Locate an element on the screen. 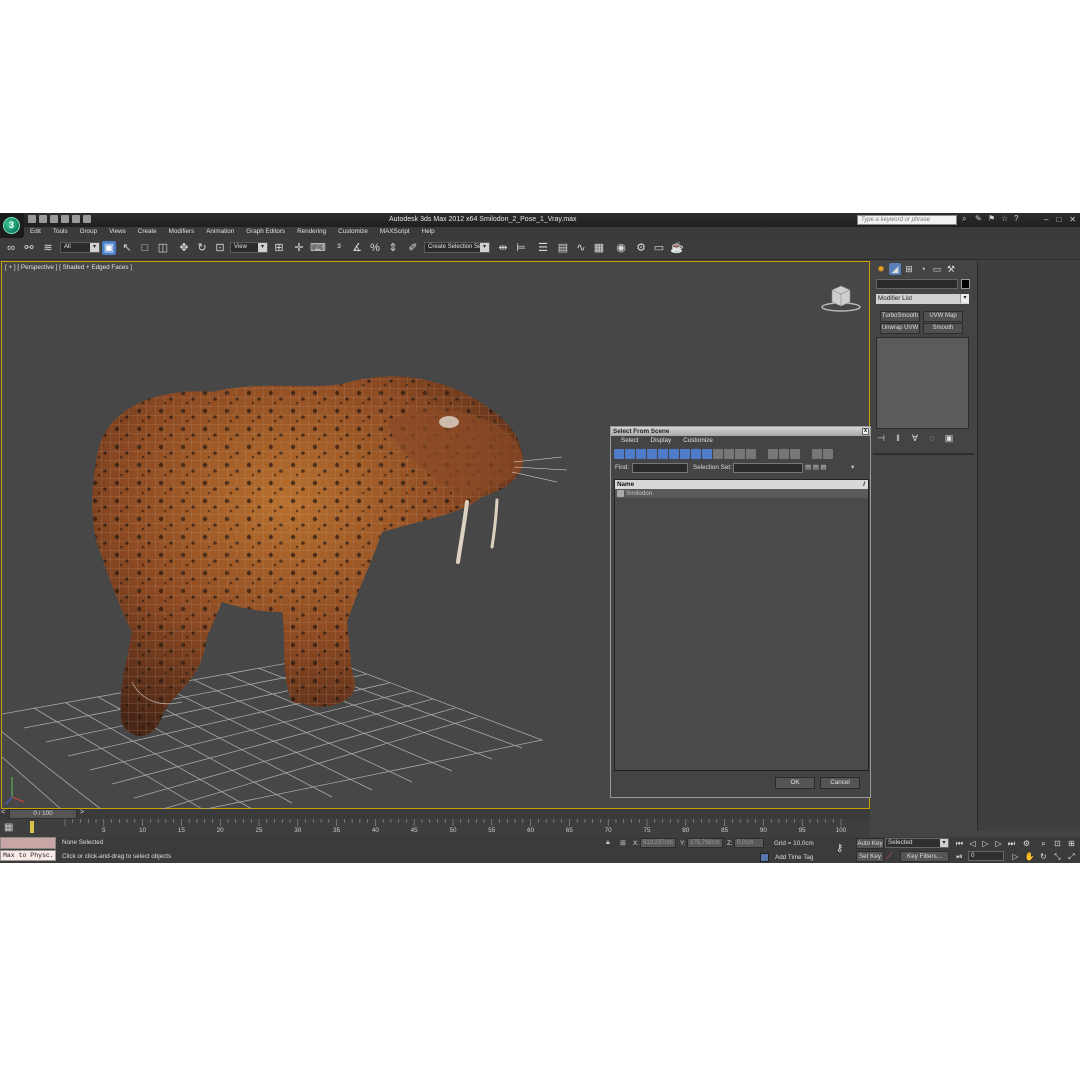  display-bones-icon is located at coordinates (707, 454).